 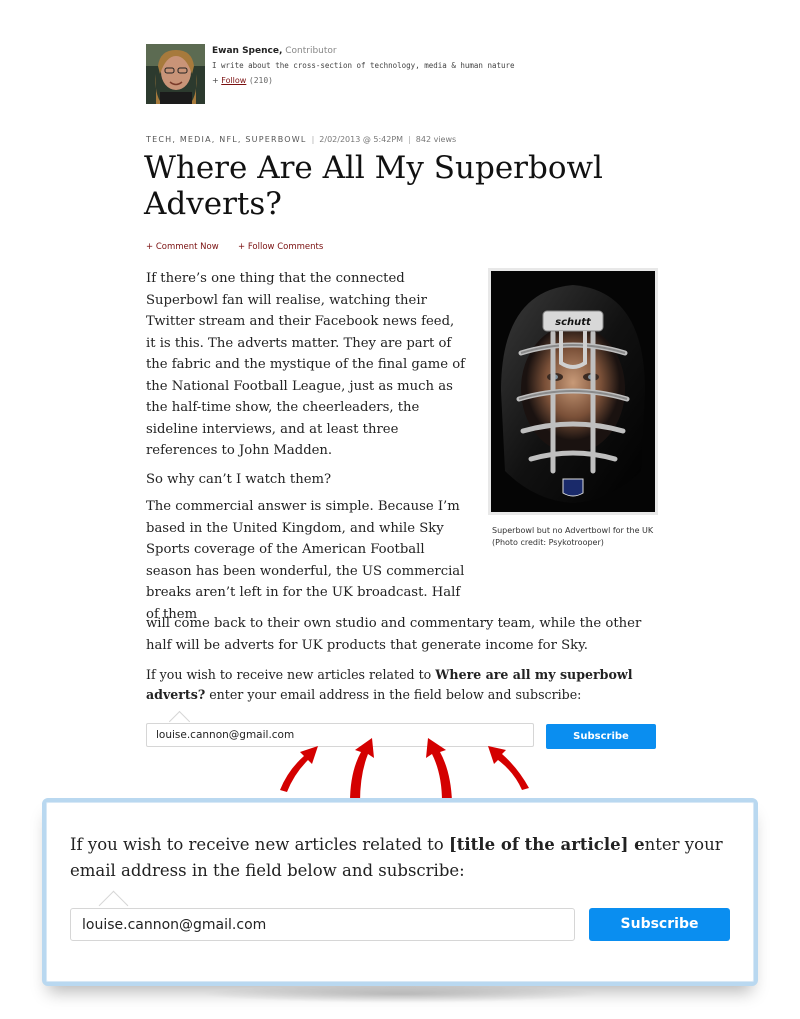 What do you see at coordinates (659, 924) in the screenshot?
I see `callout-subscribe-button: Subscribe` at bounding box center [659, 924].